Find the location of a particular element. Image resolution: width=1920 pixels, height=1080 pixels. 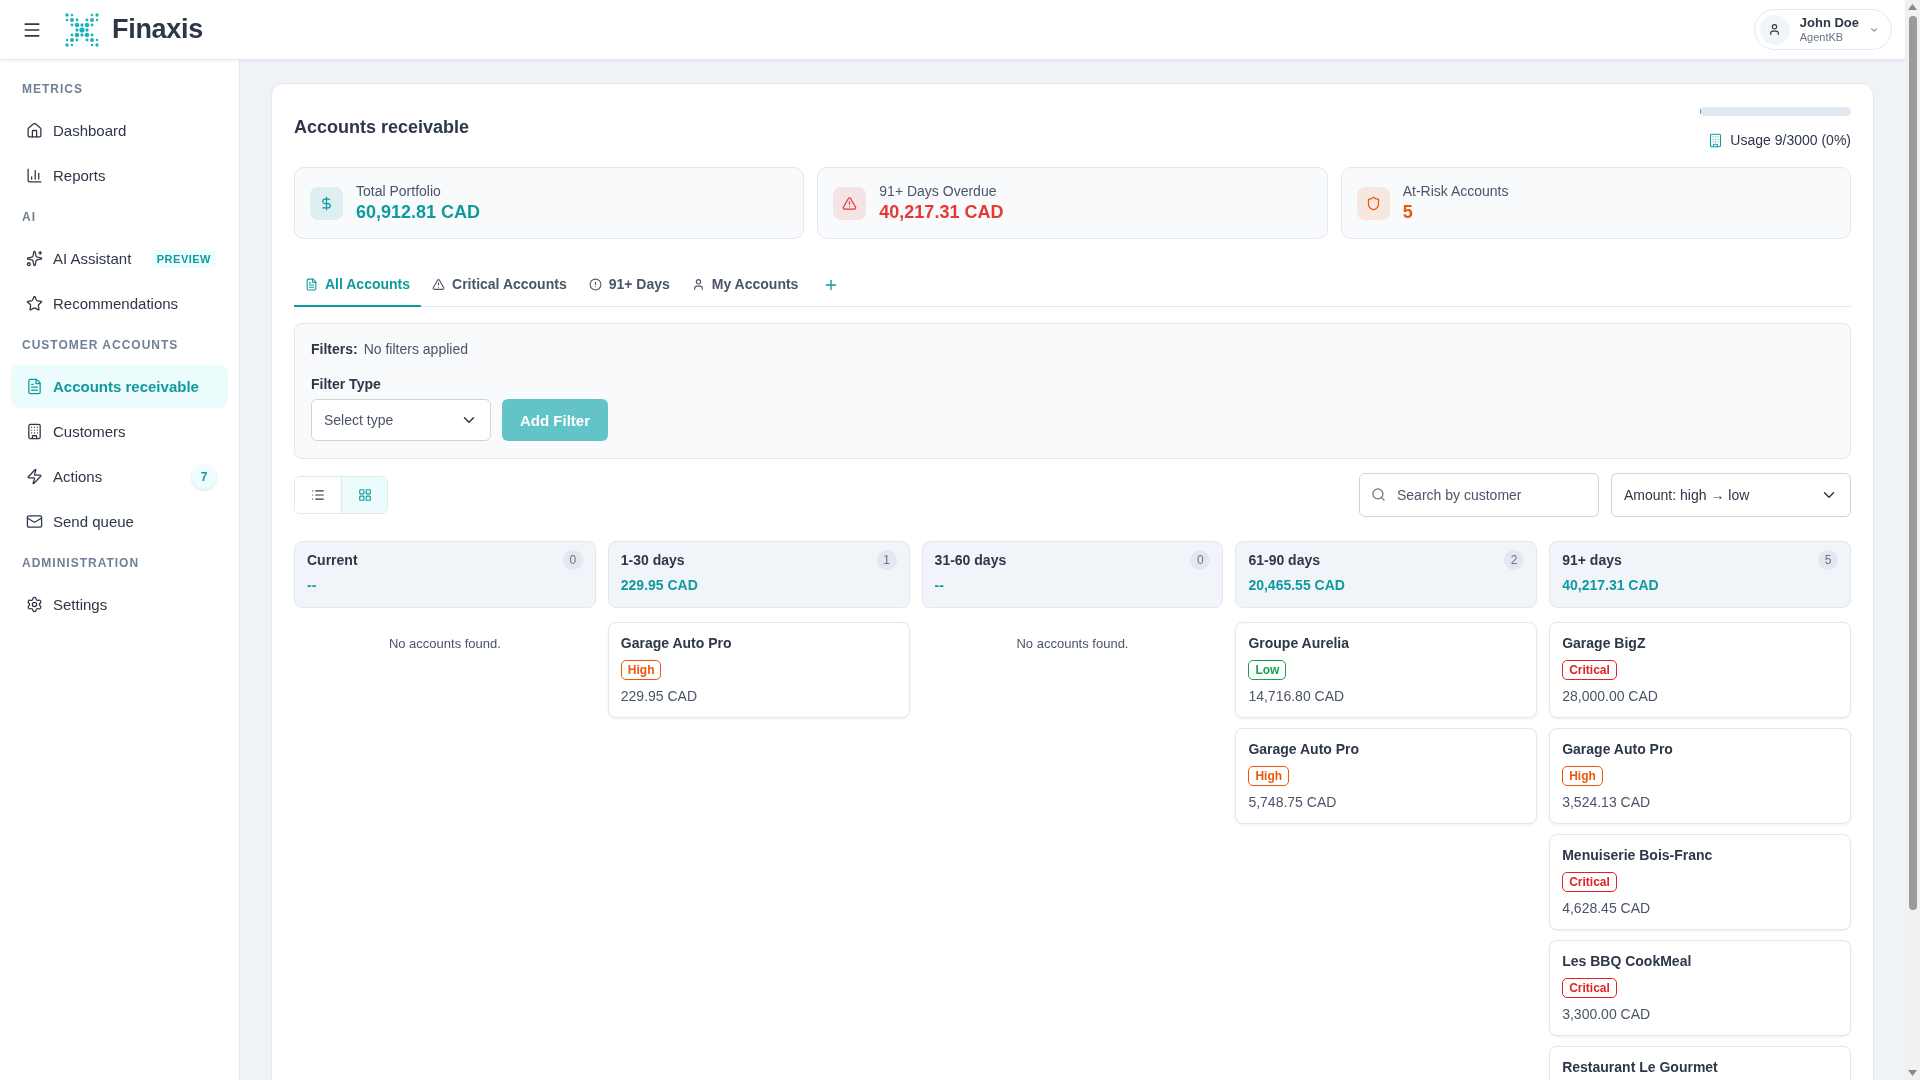

account-amount: 3,524.13 CAD is located at coordinates (1606, 802).